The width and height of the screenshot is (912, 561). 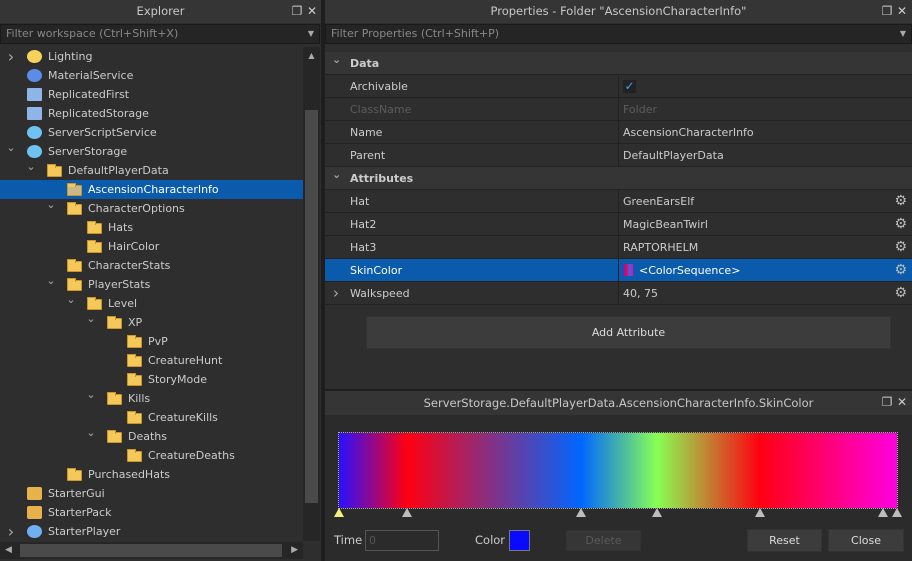 I want to click on horizontal-scrollbar: ◀ ▶, so click(x=151, y=550).